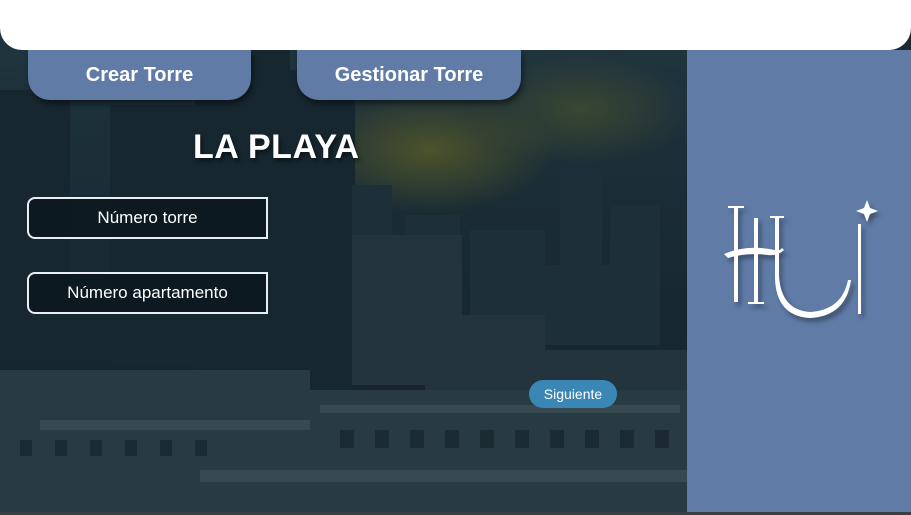  I want to click on numero-apartamento-field, so click(147, 293).